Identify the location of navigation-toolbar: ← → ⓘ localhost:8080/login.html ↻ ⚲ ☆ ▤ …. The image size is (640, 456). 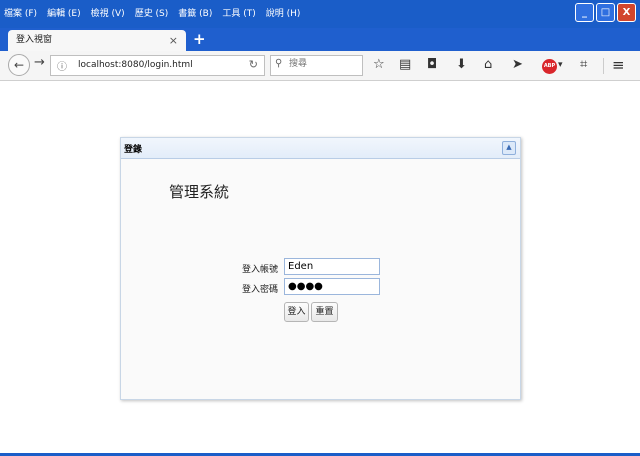
(320, 66).